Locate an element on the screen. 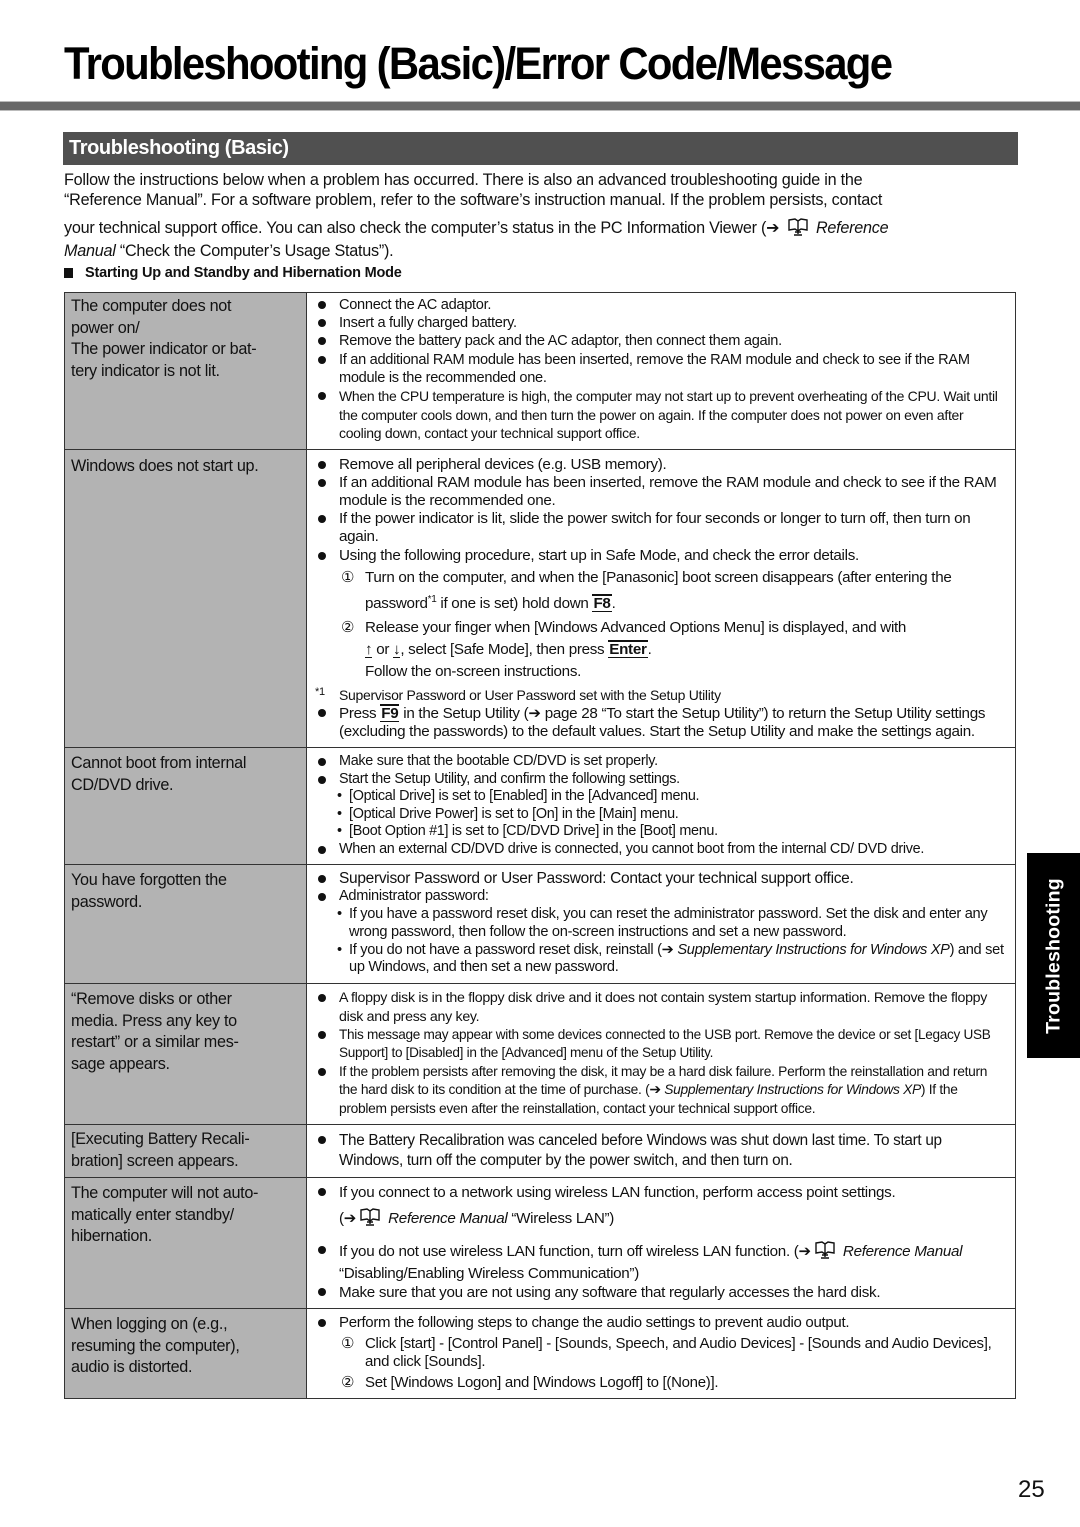 The height and width of the screenshot is (1527, 1080). symptom-text: Windows does not start up. is located at coordinates (165, 465).